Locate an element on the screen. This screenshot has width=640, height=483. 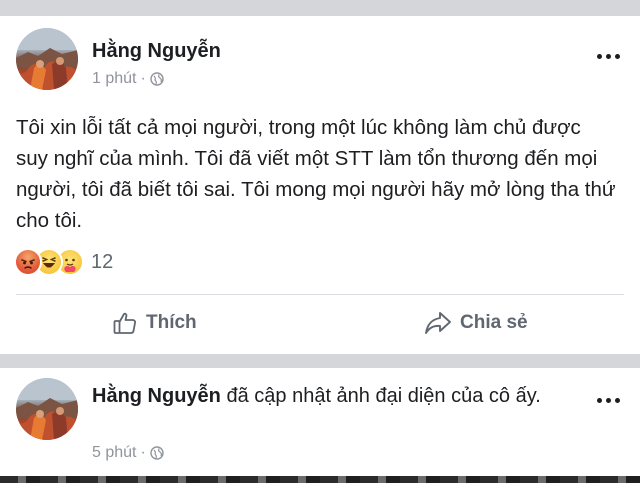
thumbs-up-icon is located at coordinates (124, 323).